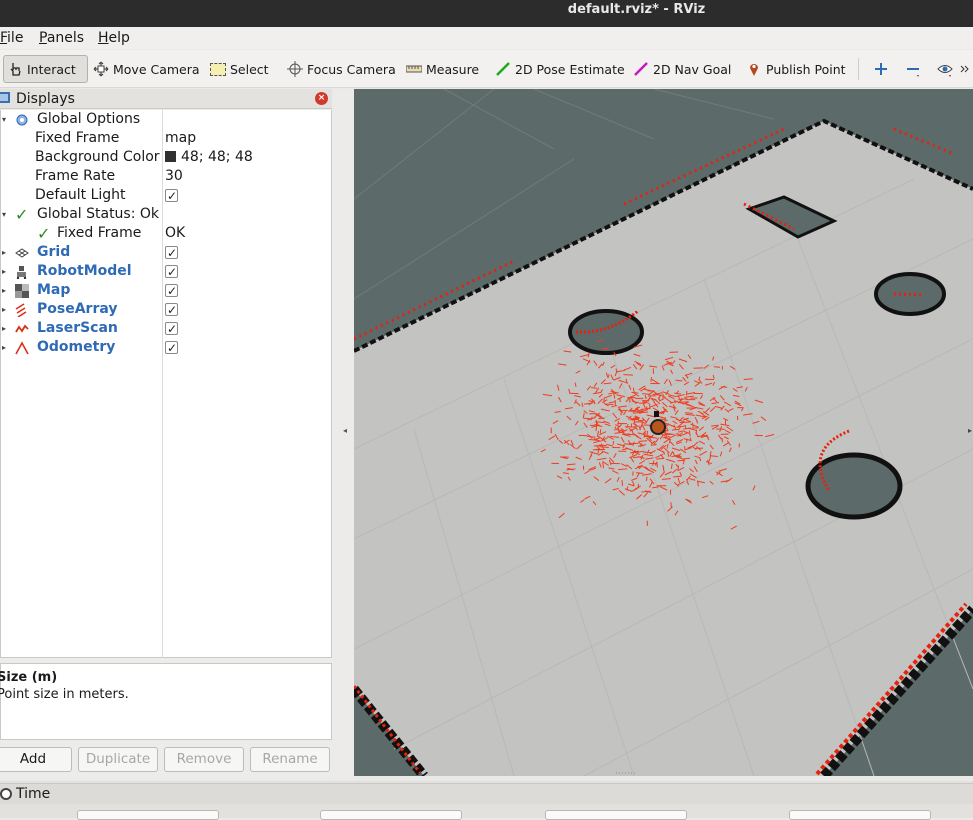  Describe the element at coordinates (166, 233) in the screenshot. I see `tree-row-status-fixed-frame: ✓ Fixed Frame OK` at that location.